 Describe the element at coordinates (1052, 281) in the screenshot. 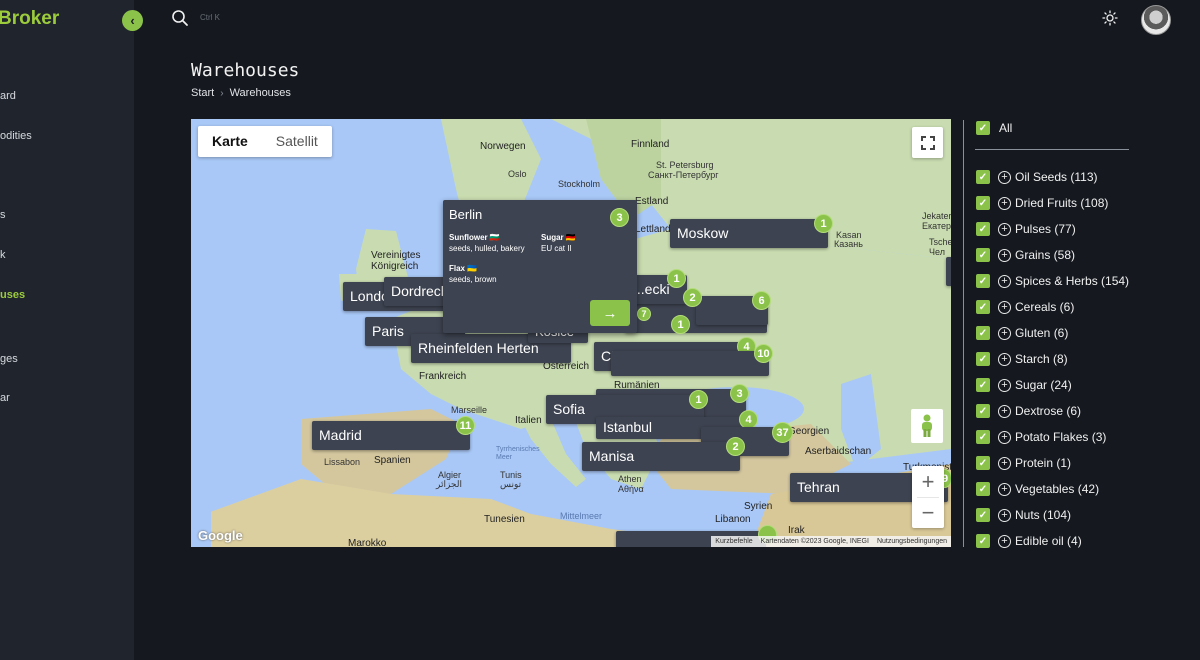

I see `filter-item: ✓ + Spices & Herbs (154)` at that location.